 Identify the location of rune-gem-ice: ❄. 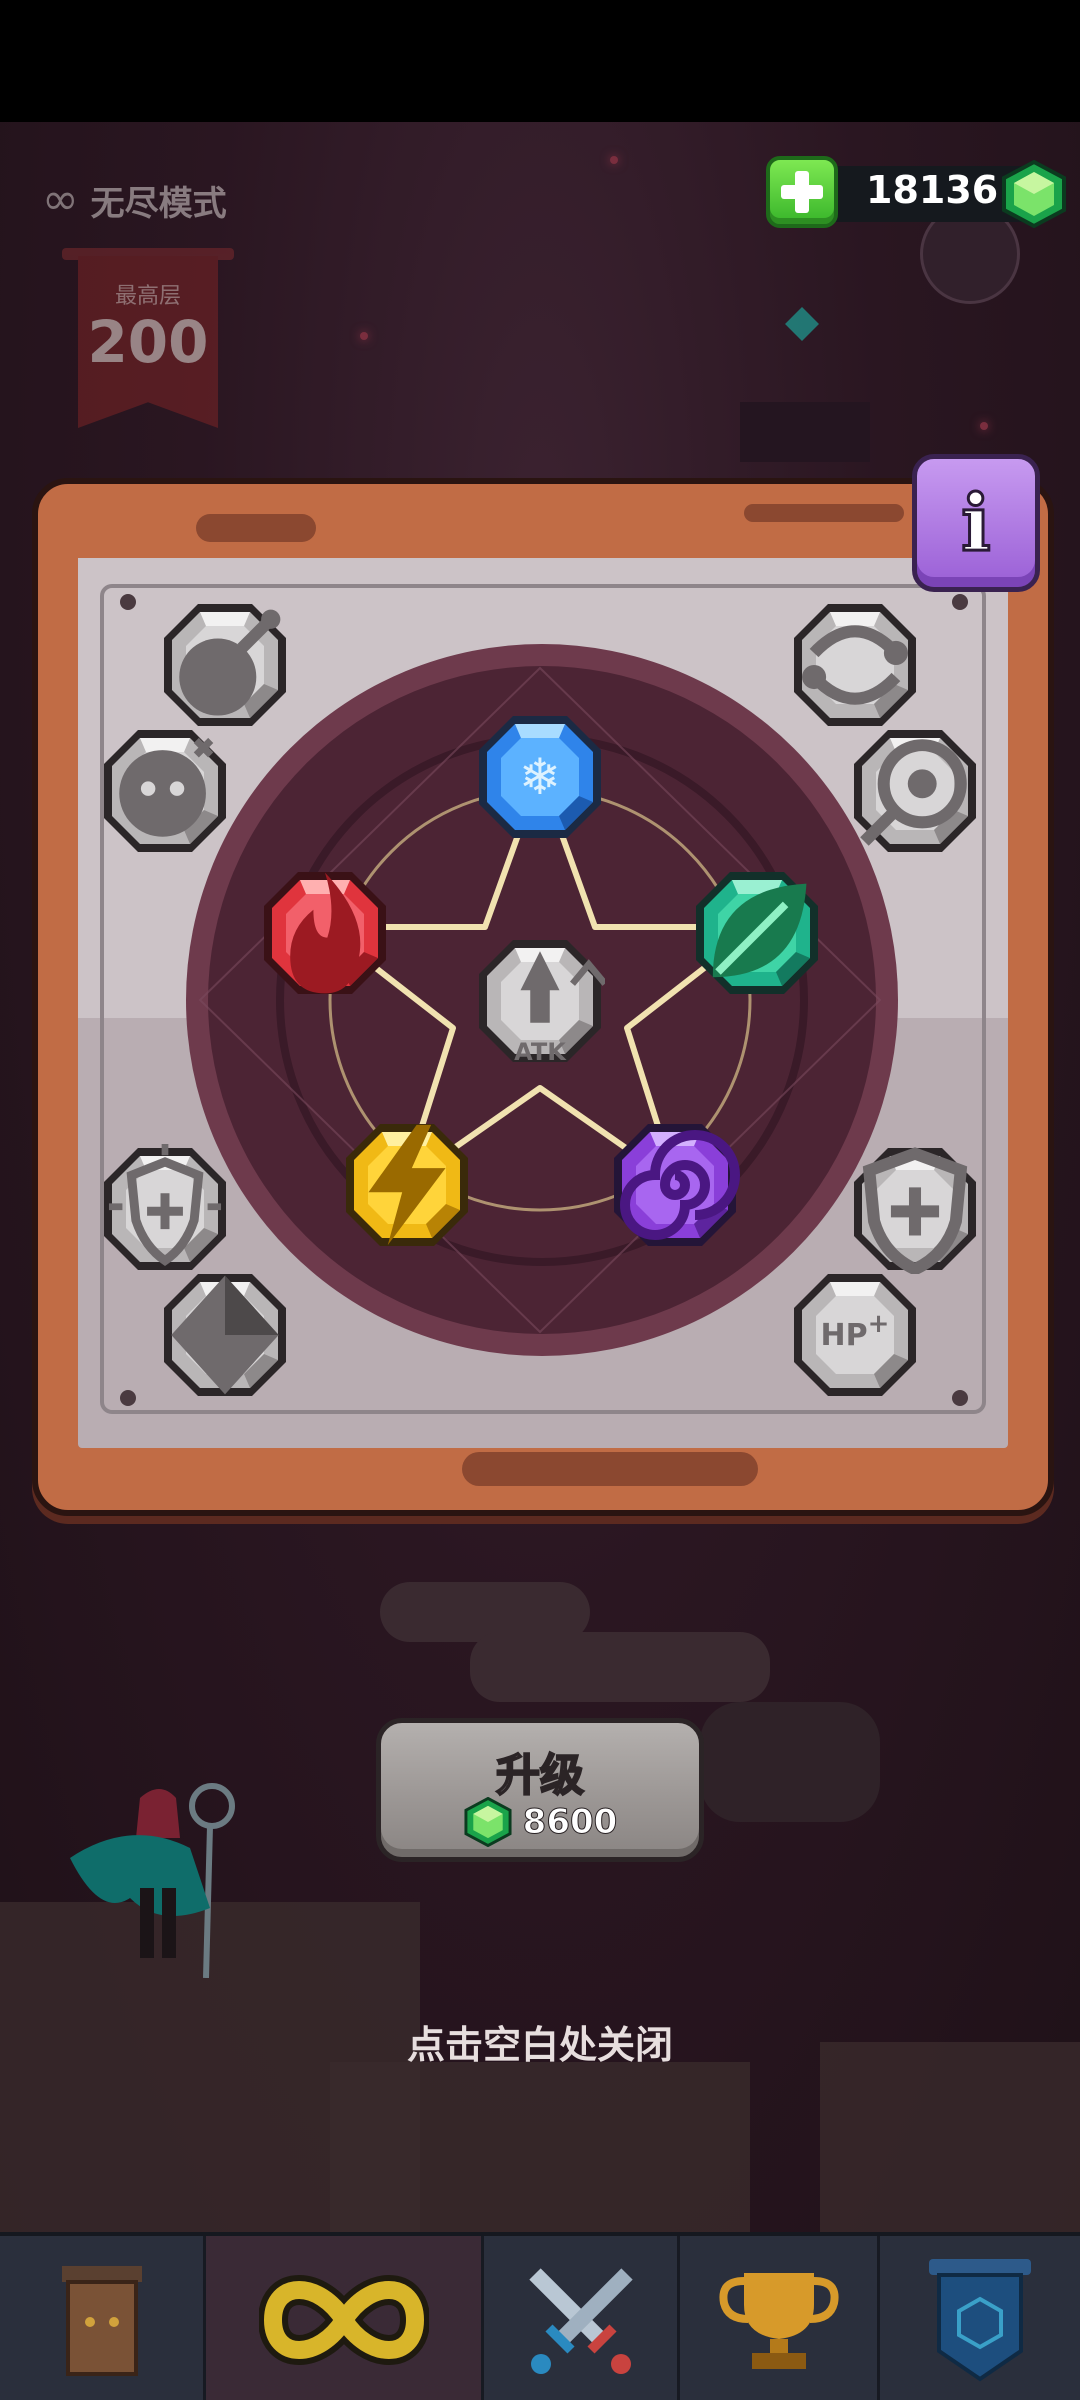
(540, 777).